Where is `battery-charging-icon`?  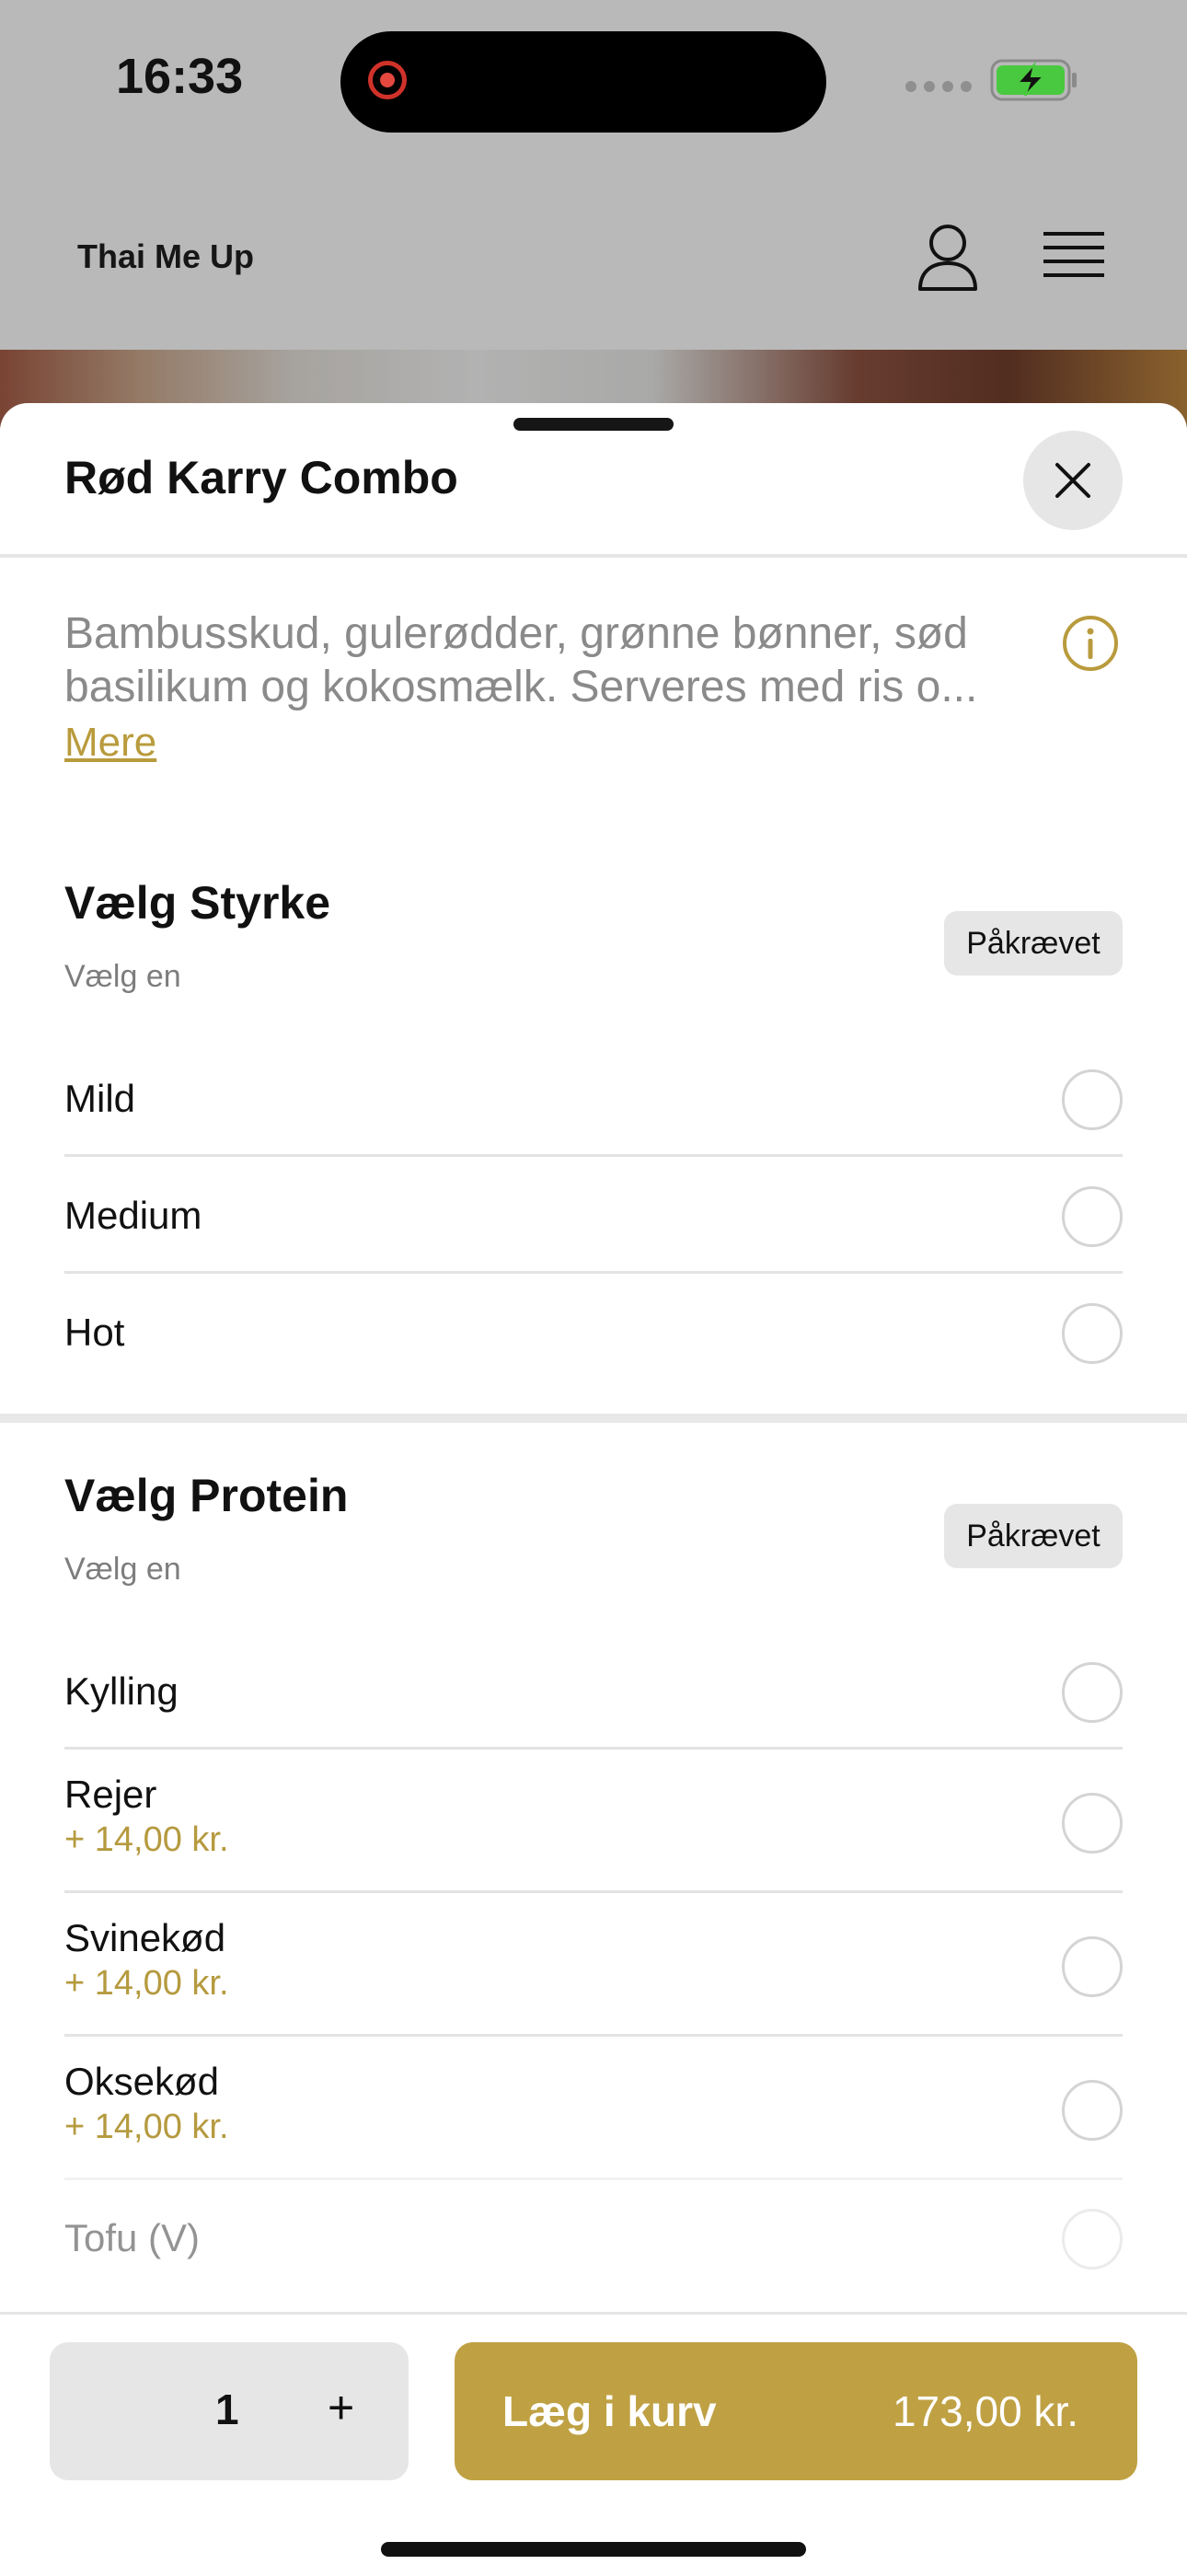 battery-charging-icon is located at coordinates (1034, 83).